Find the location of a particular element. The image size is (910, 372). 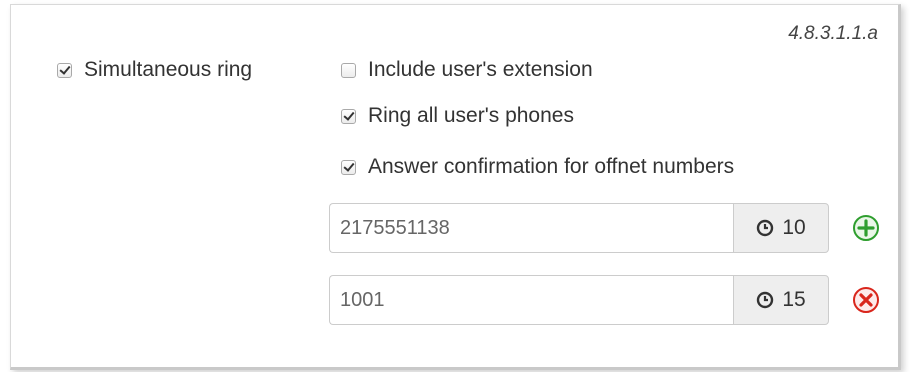

ring-timeout-button: 15 is located at coordinates (781, 300).